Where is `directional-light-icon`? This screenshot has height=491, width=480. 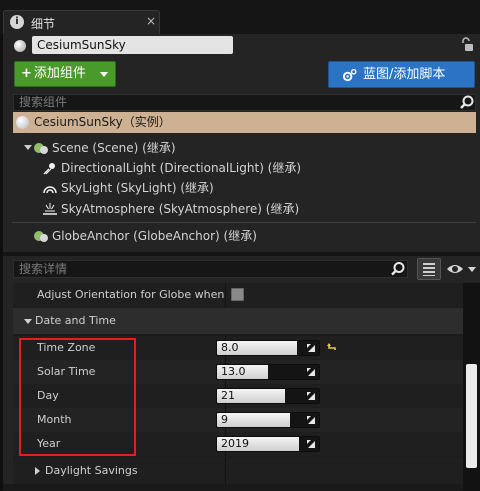
directional-light-icon is located at coordinates (49, 169).